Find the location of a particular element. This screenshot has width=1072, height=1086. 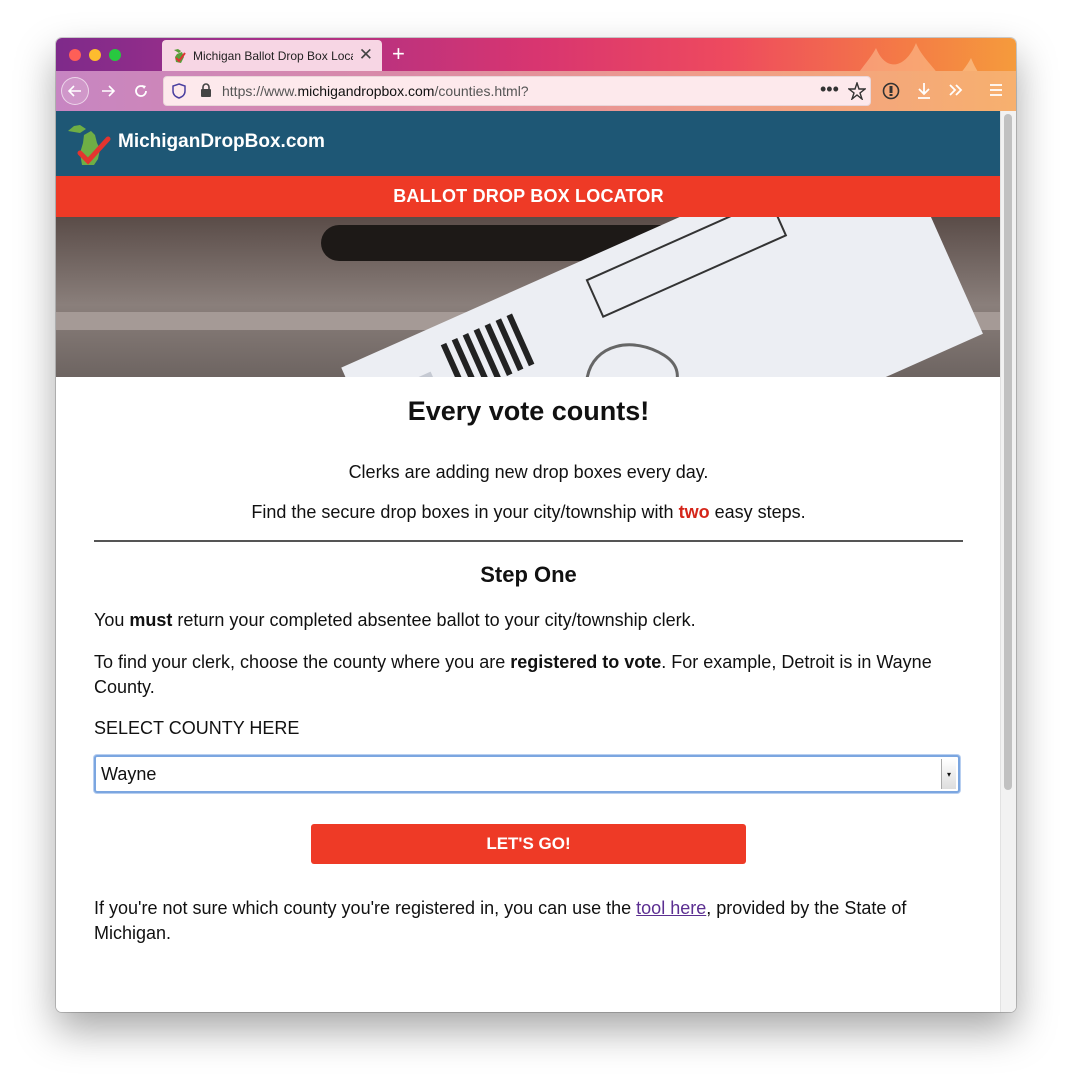

maximize-window-button is located at coordinates (115, 55).